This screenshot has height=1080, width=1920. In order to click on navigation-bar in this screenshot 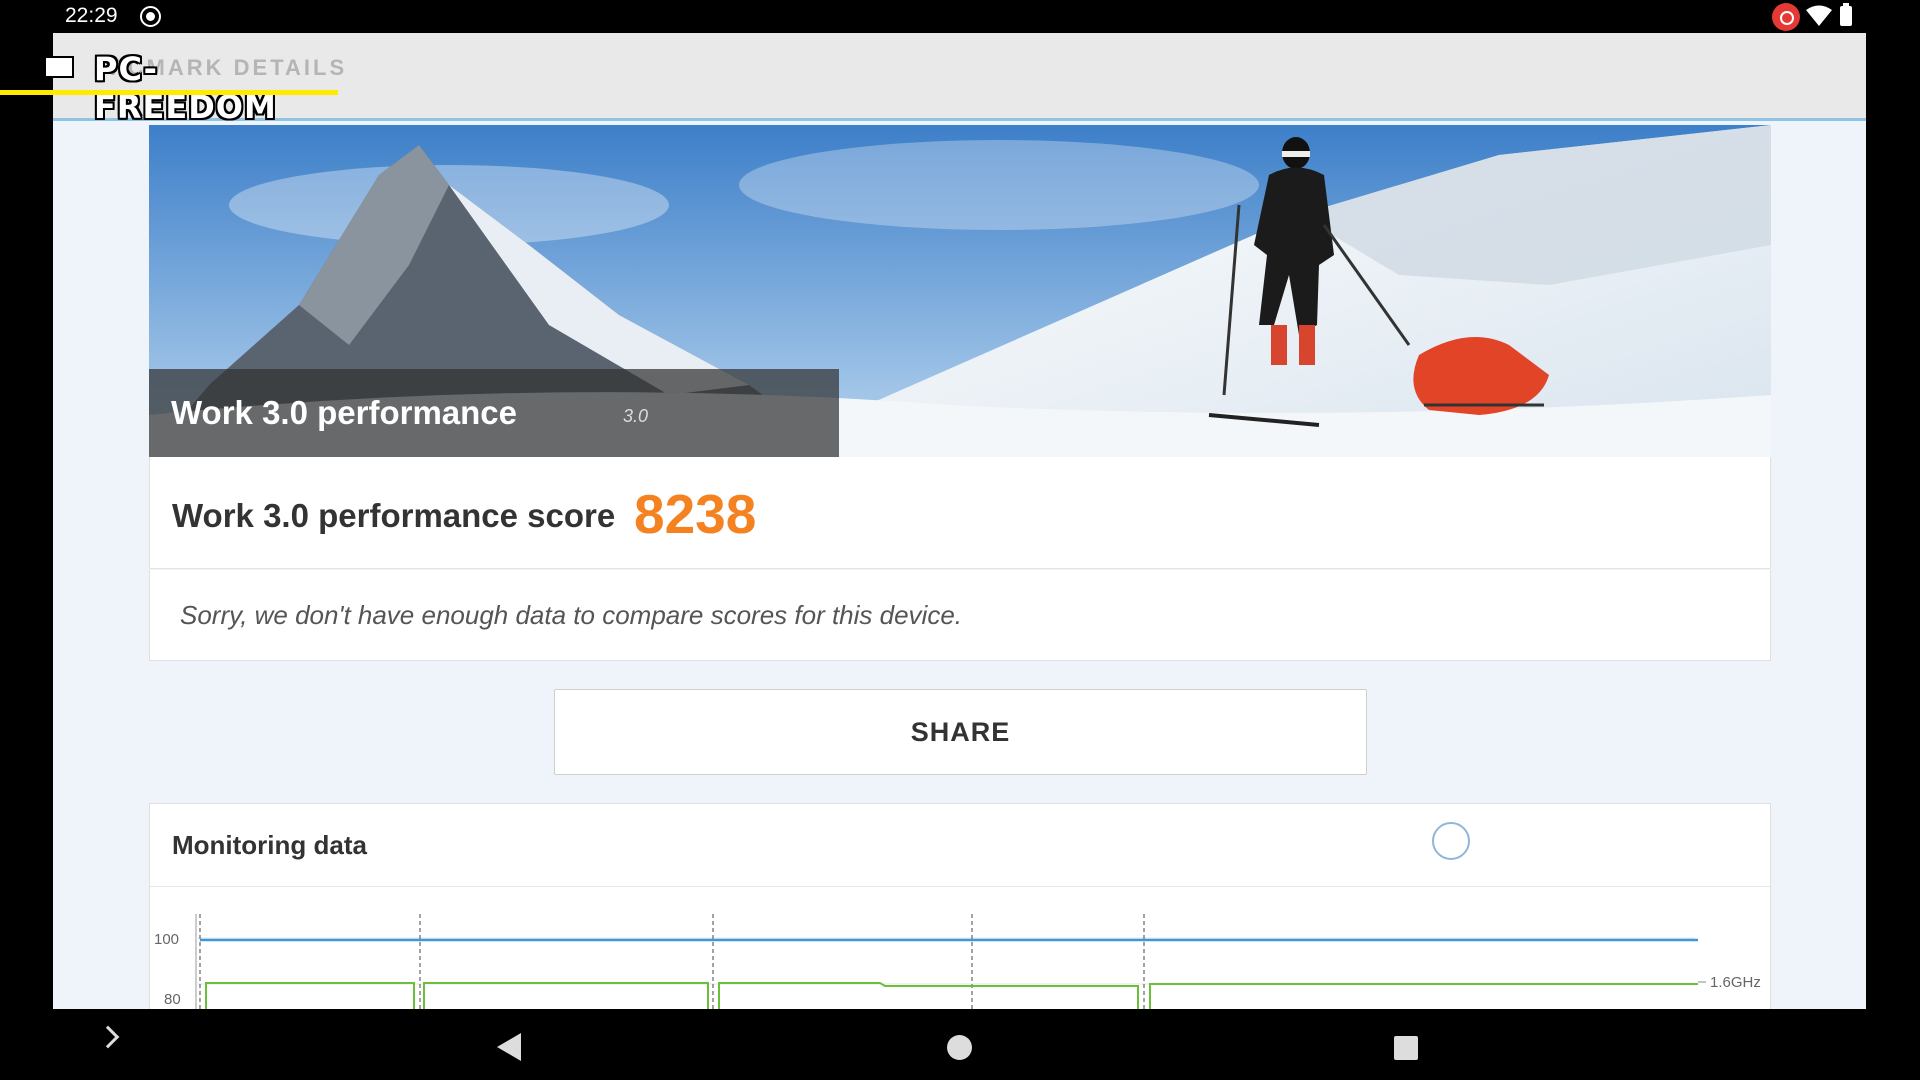, I will do `click(960, 1044)`.